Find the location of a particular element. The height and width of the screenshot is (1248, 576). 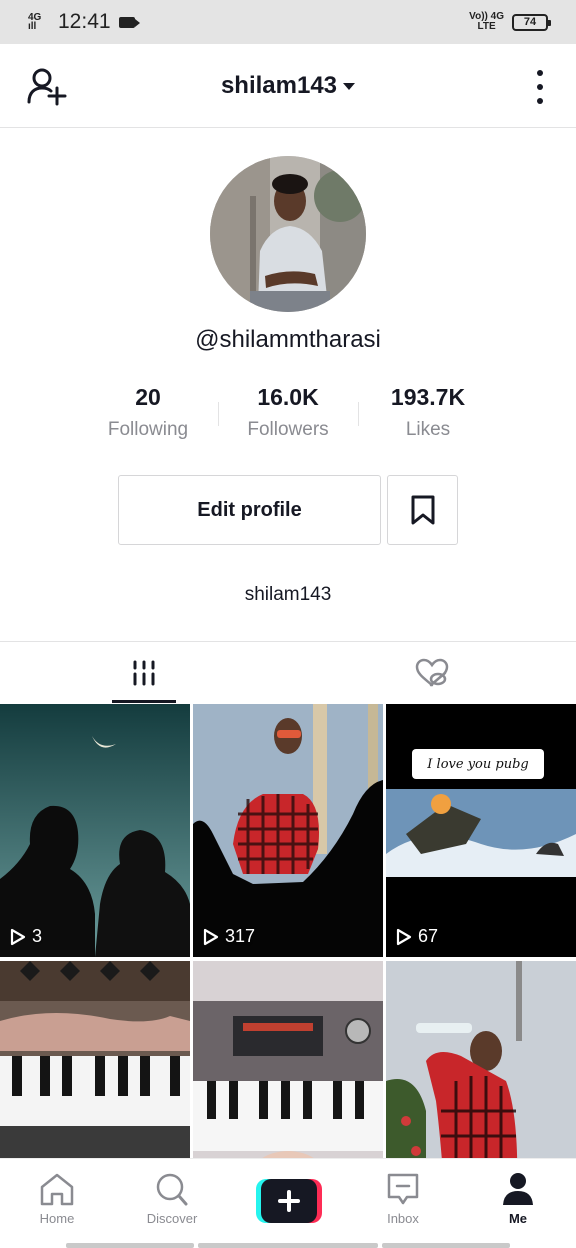

caret-down-icon is located at coordinates (349, 86).